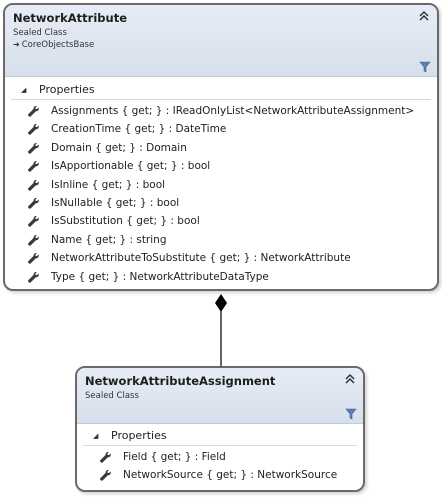 This screenshot has height=497, width=442. What do you see at coordinates (180, 381) in the screenshot?
I see `class-name: NetworkAttributeAssignment` at bounding box center [180, 381].